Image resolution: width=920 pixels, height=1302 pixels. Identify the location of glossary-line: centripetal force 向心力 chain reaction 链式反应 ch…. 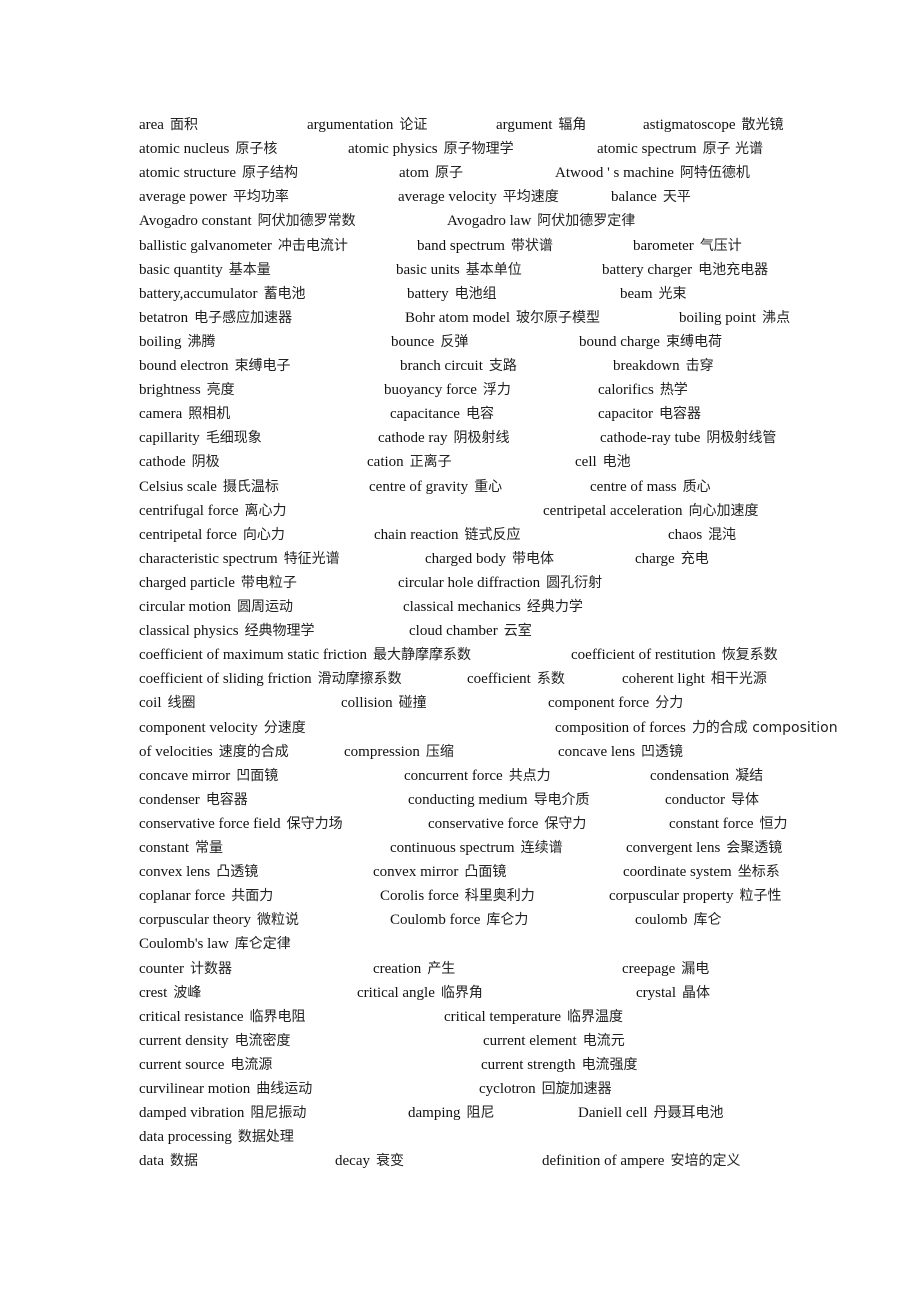
(460, 535).